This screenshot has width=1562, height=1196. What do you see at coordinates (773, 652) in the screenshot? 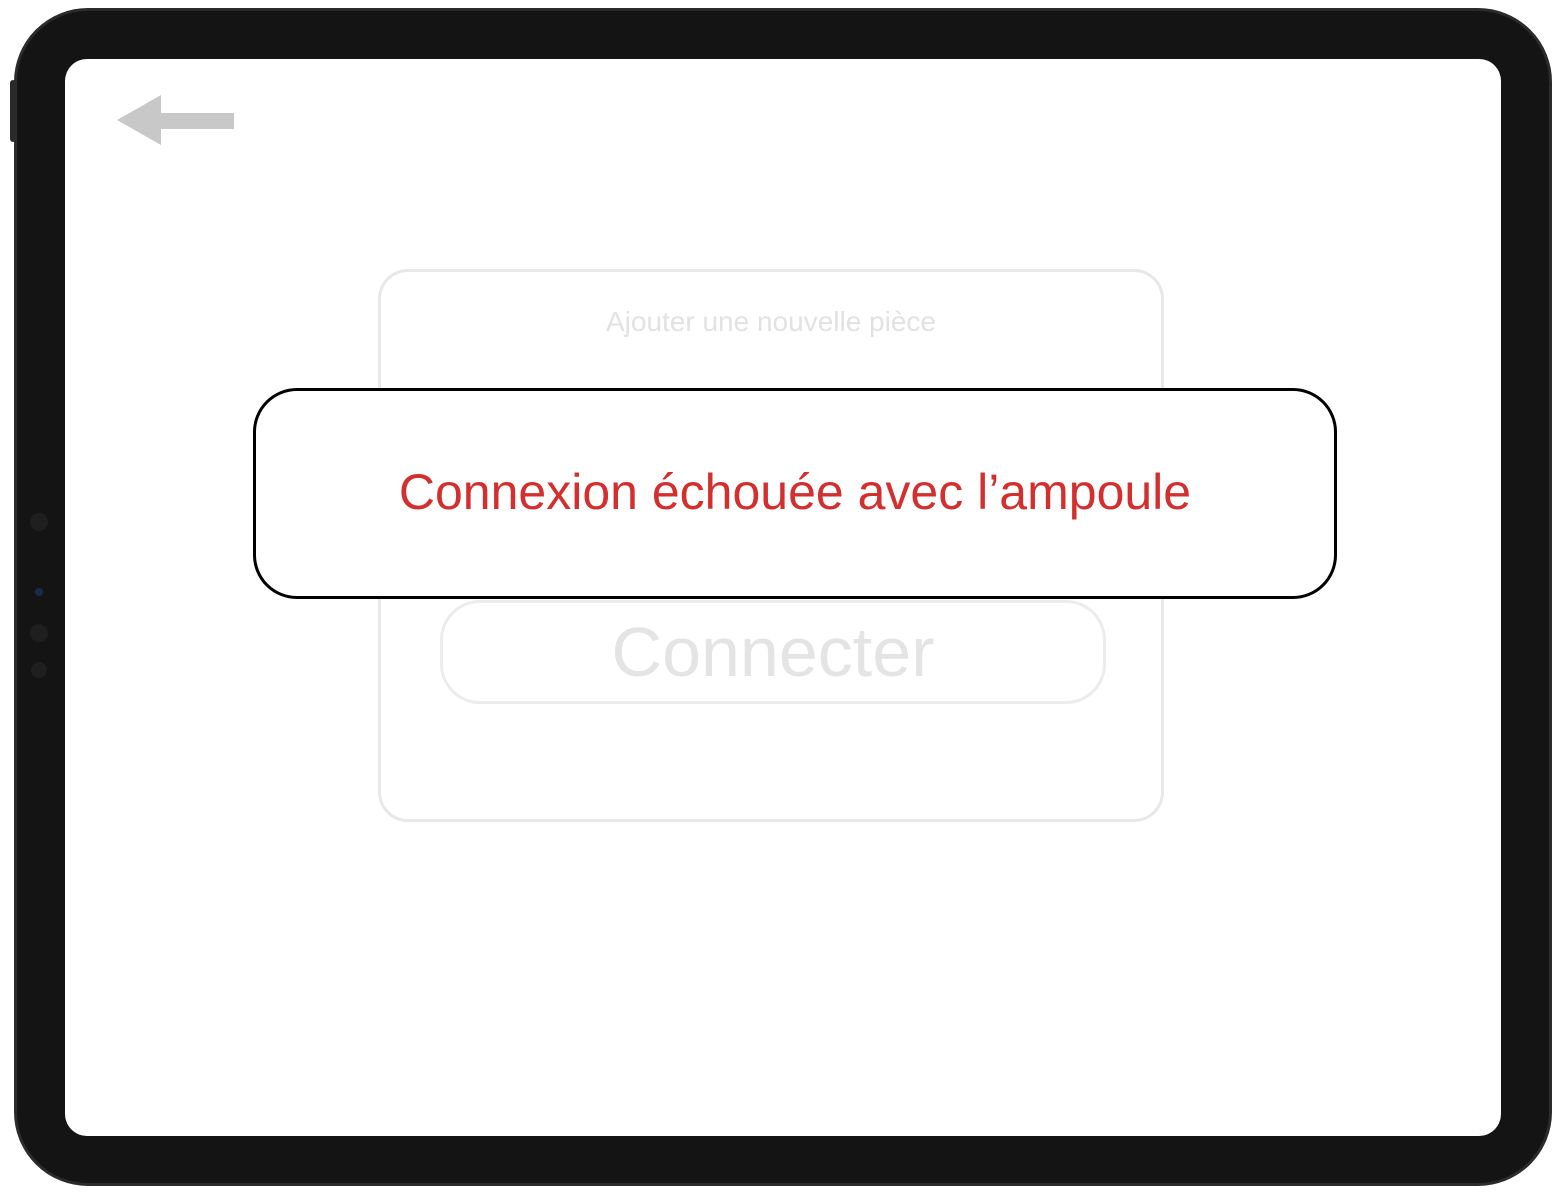
I see `connect-button: Connecter` at bounding box center [773, 652].